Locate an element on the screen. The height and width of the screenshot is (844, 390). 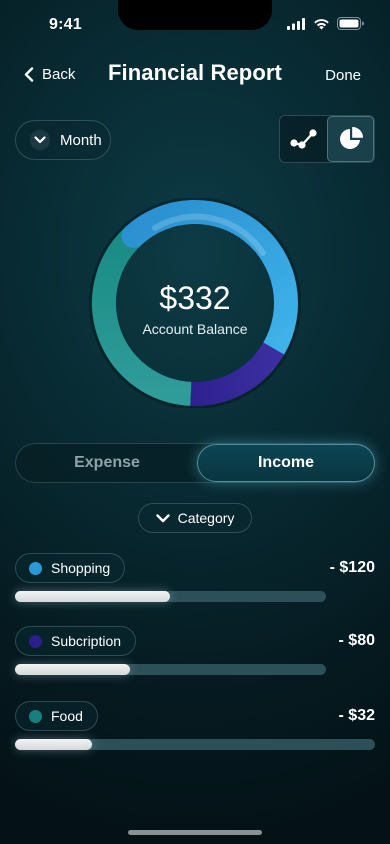
category-row-shopping: Shopping - $120 is located at coordinates (195, 578).